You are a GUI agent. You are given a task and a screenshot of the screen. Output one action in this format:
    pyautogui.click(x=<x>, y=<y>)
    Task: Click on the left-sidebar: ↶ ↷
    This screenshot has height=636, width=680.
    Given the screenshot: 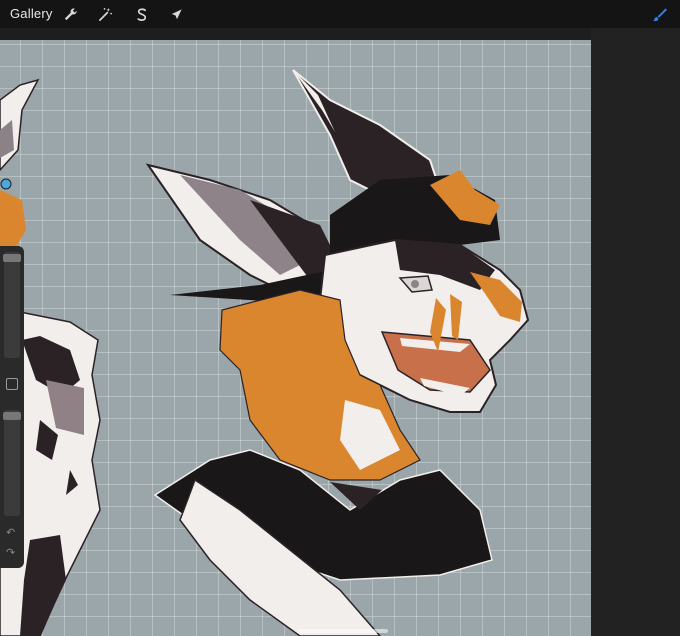 What is the action you would take?
    pyautogui.click(x=12, y=407)
    